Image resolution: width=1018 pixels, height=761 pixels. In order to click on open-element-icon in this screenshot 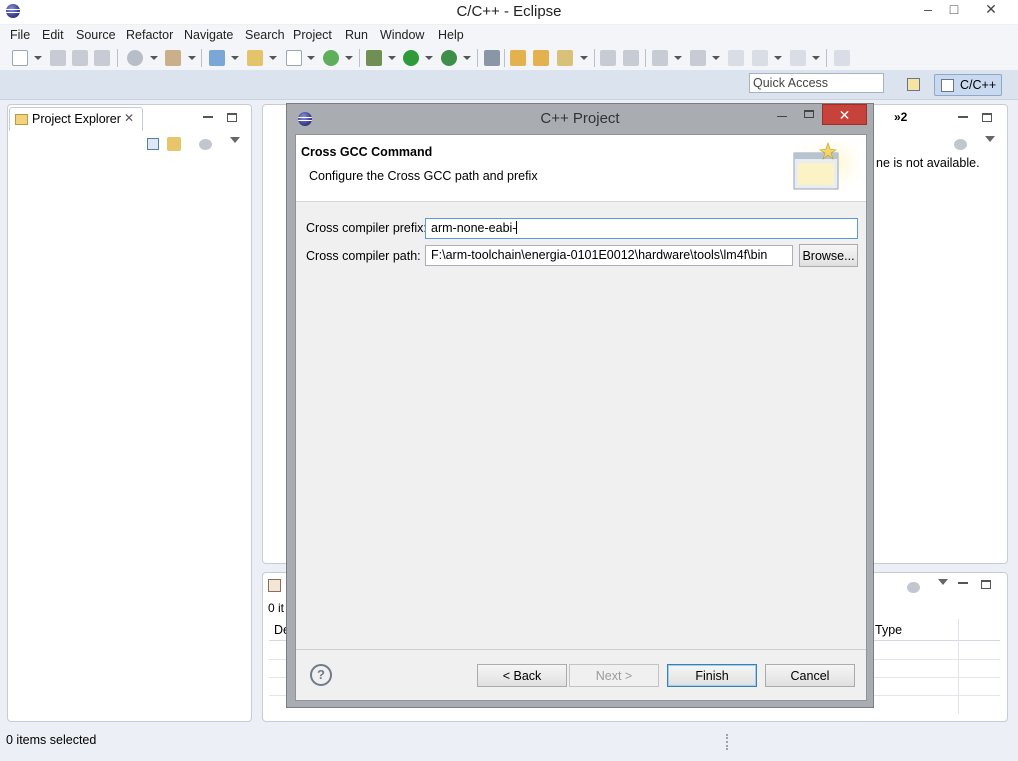, I will do `click(541, 58)`.